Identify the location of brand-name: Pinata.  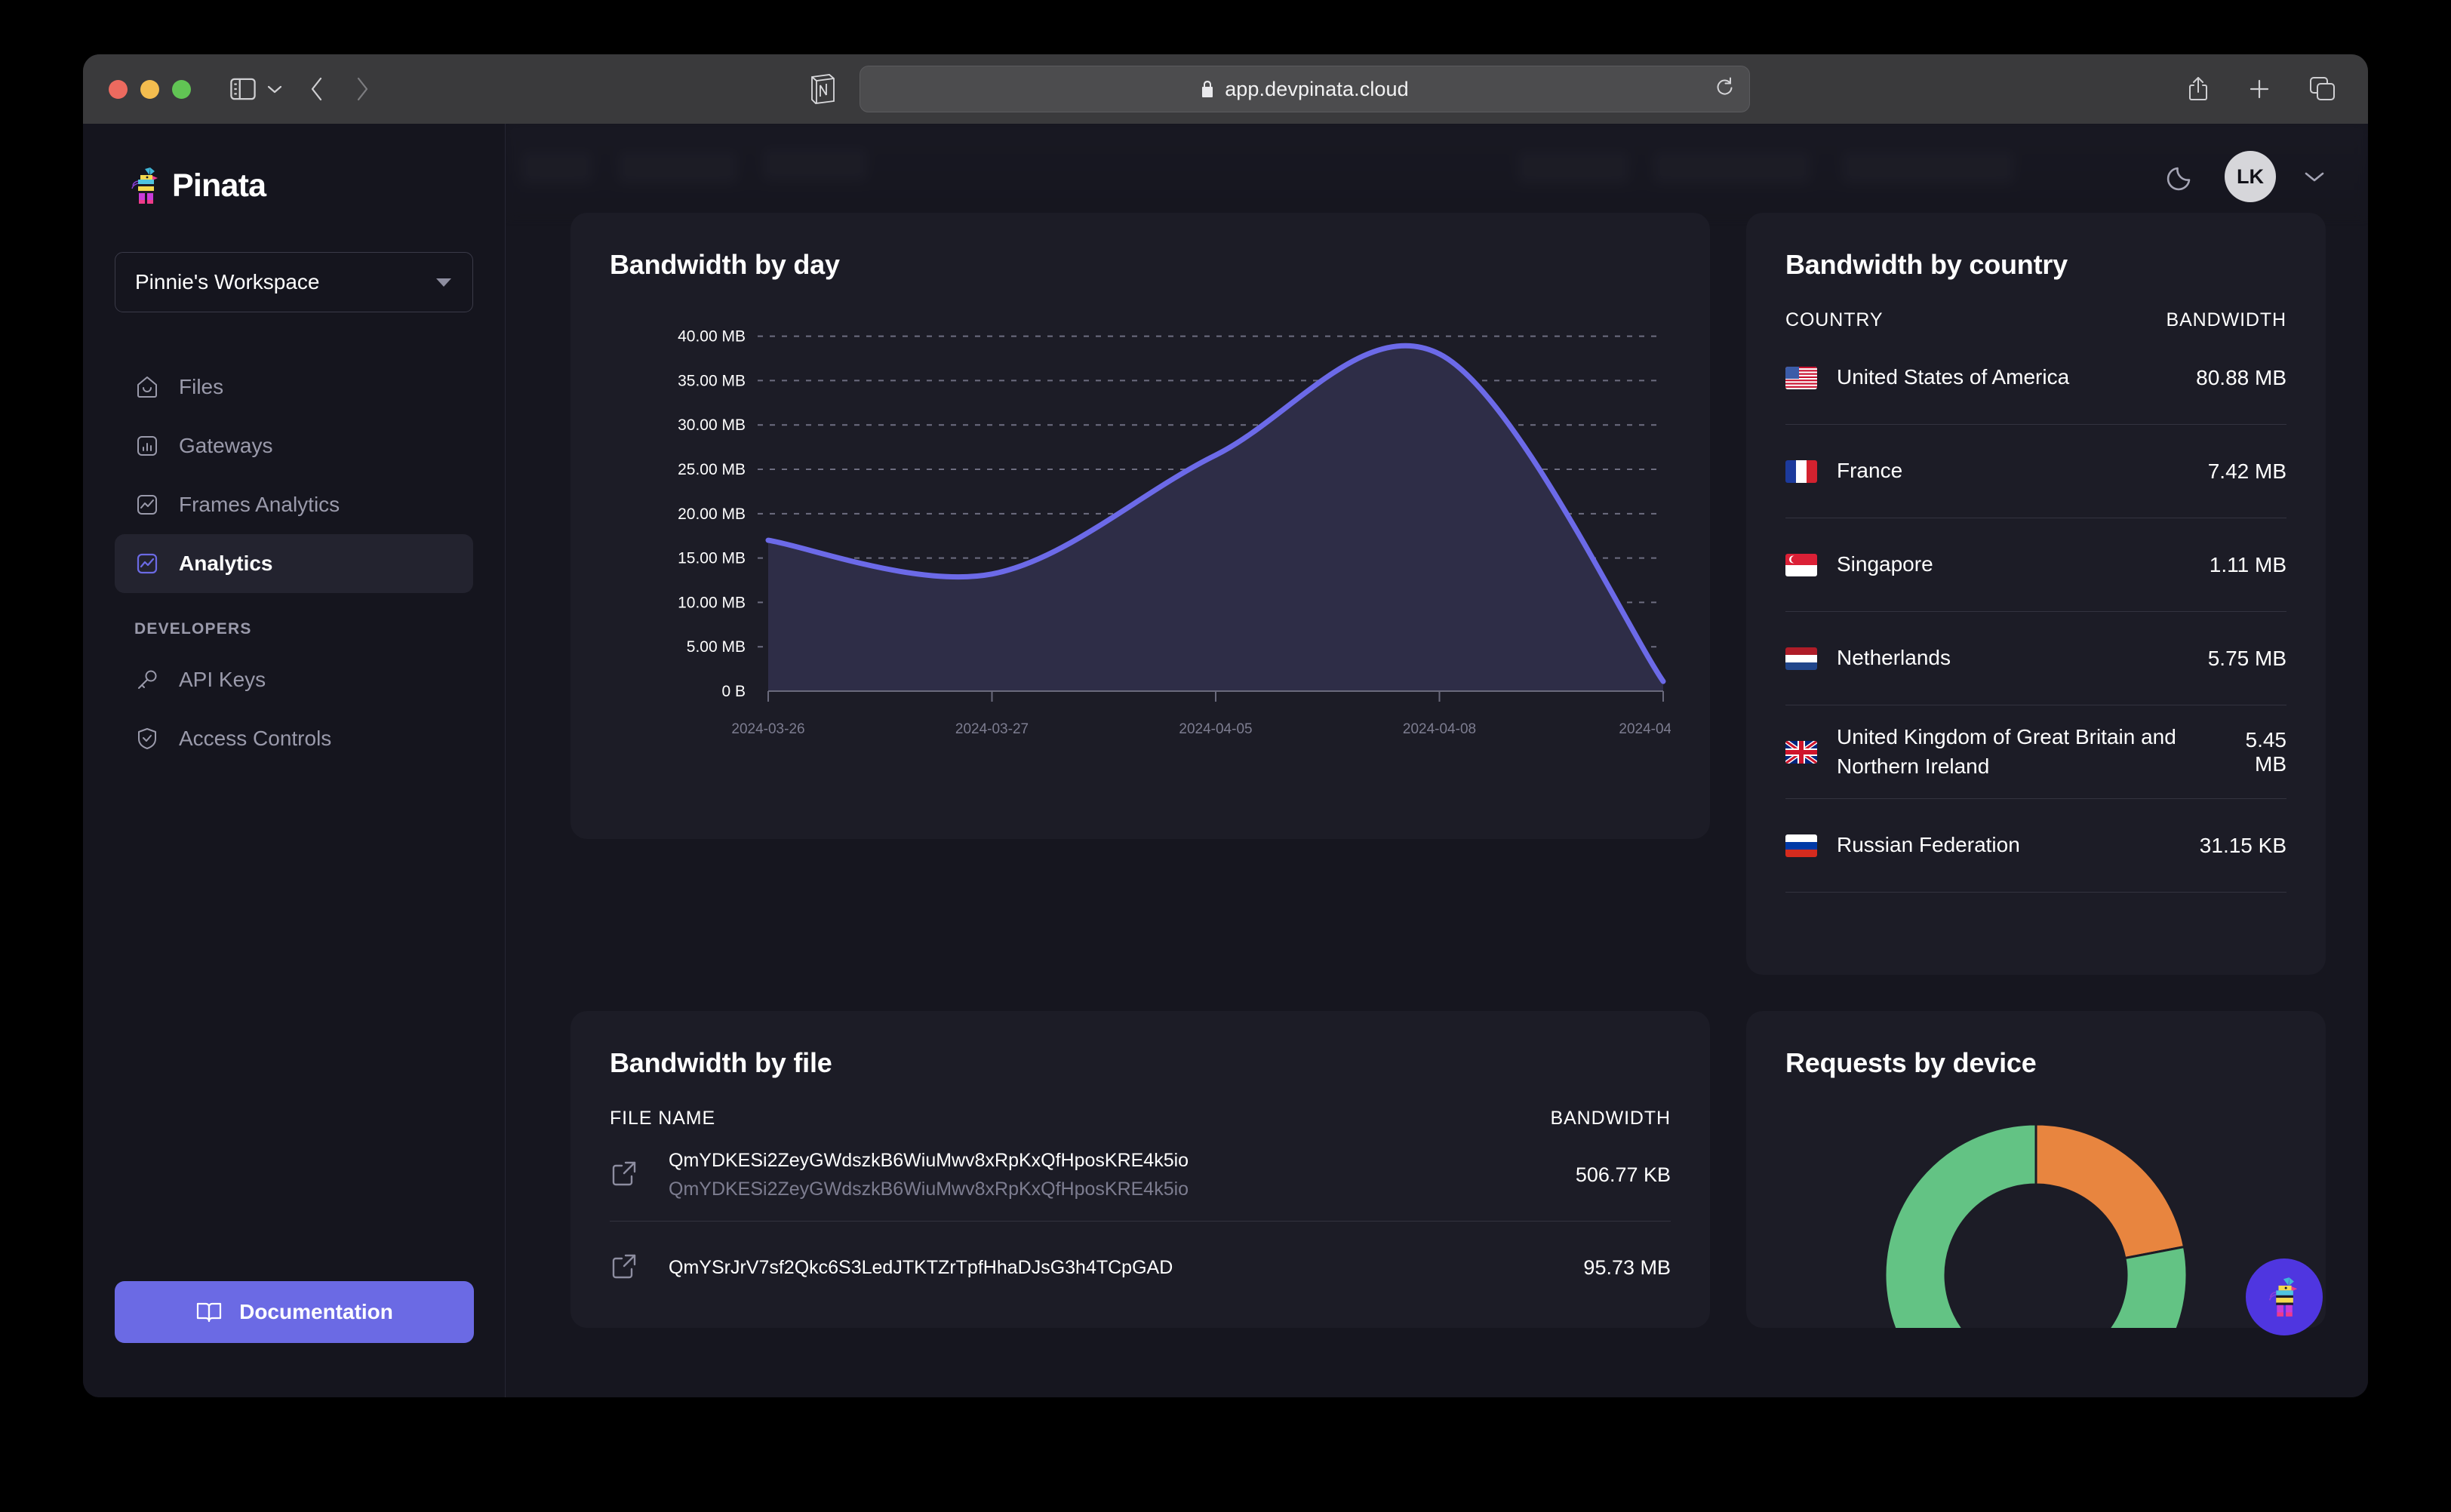
(219, 185).